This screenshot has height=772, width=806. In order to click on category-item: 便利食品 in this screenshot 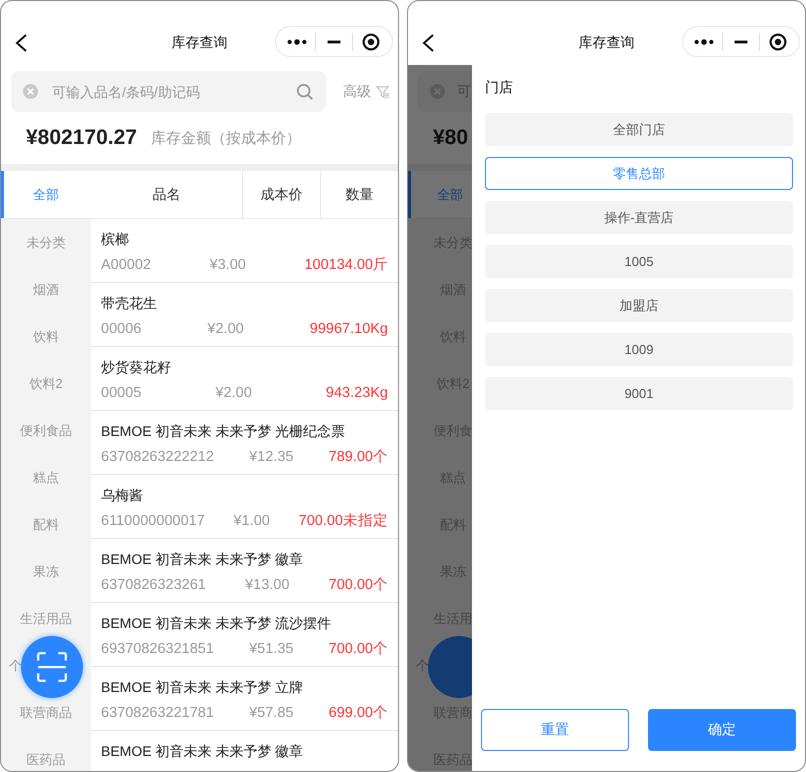, I will do `click(46, 431)`.